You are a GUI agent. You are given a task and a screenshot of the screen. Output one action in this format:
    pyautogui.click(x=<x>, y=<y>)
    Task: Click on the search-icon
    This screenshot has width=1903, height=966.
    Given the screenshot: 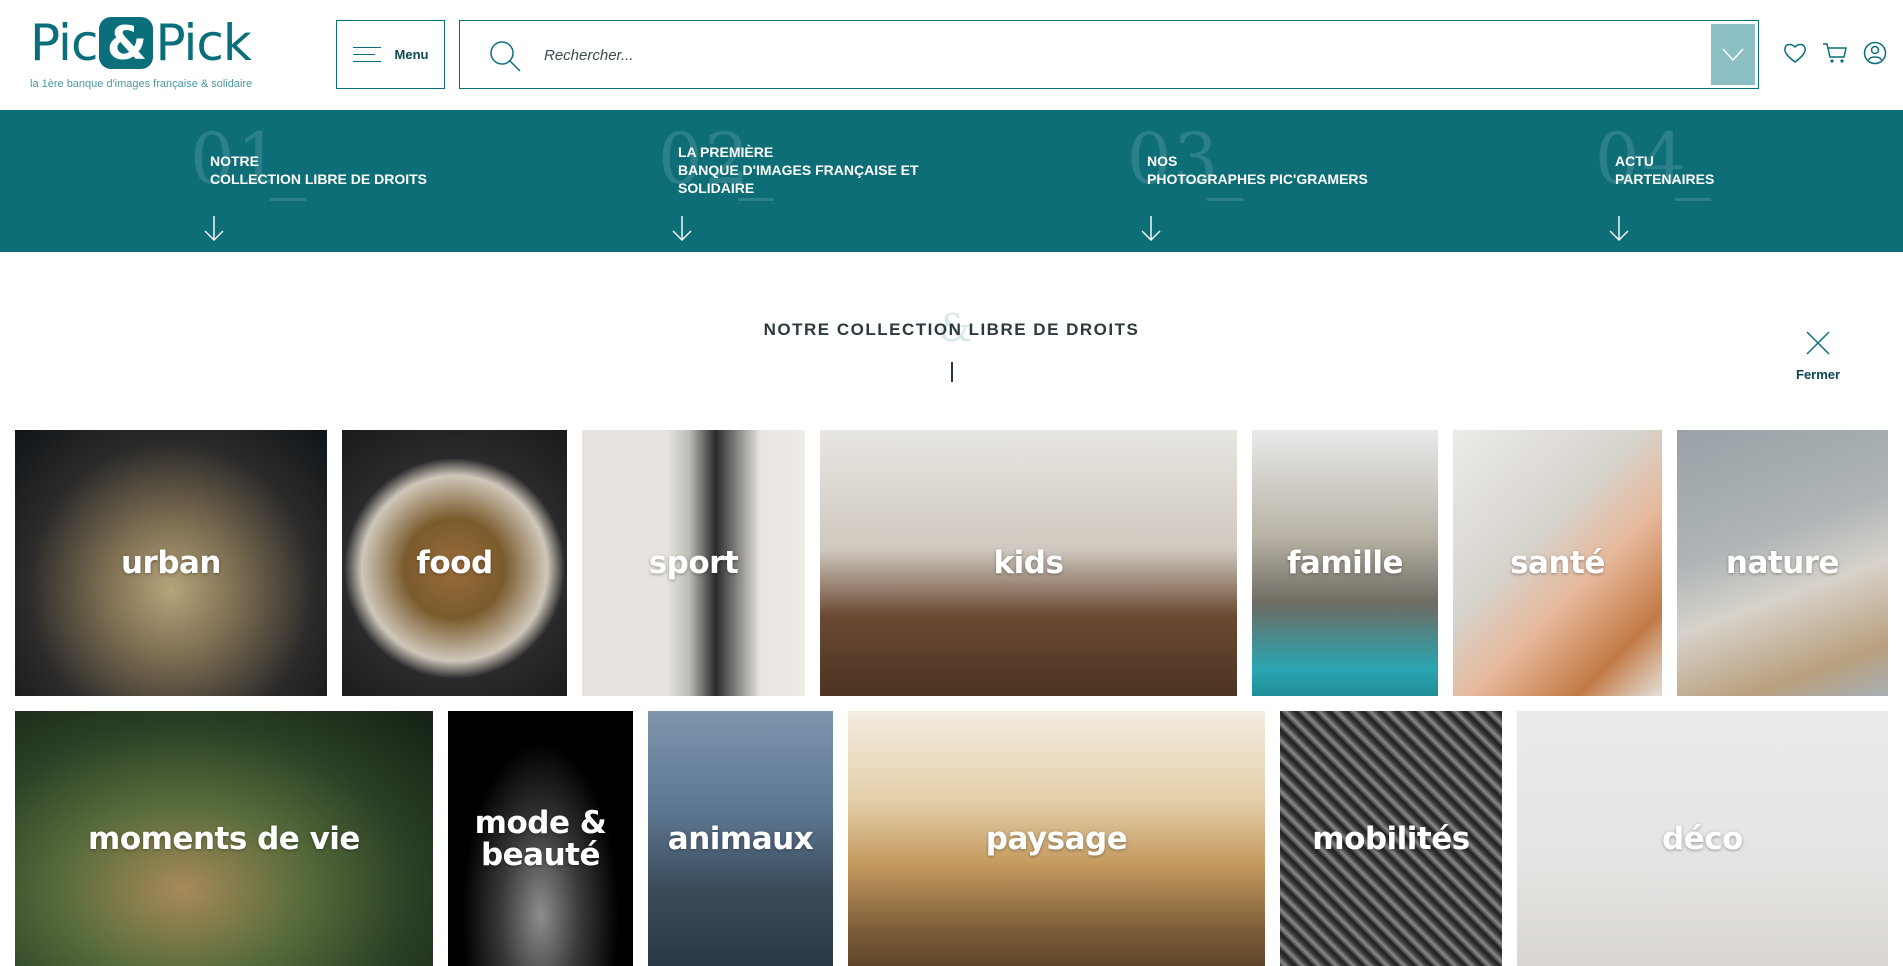 What is the action you would take?
    pyautogui.click(x=505, y=56)
    